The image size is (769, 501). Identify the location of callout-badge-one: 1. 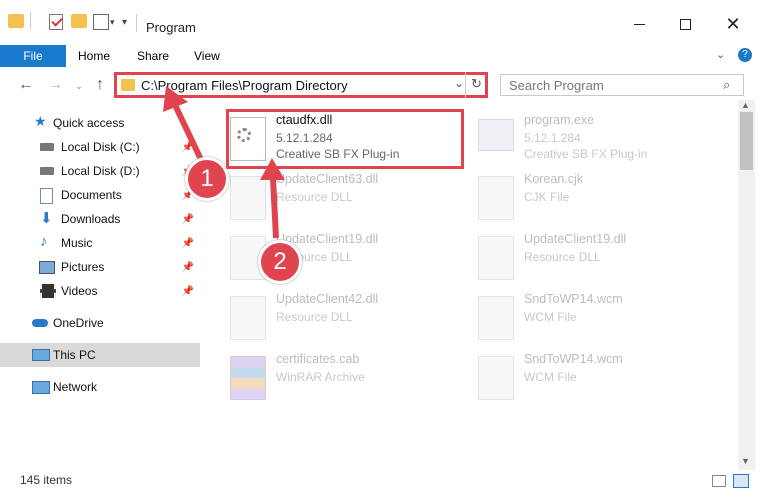
(207, 179).